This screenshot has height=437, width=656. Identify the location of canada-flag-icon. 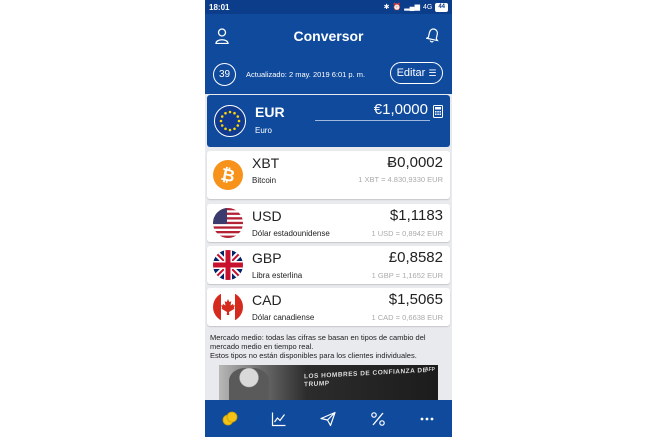
(228, 307).